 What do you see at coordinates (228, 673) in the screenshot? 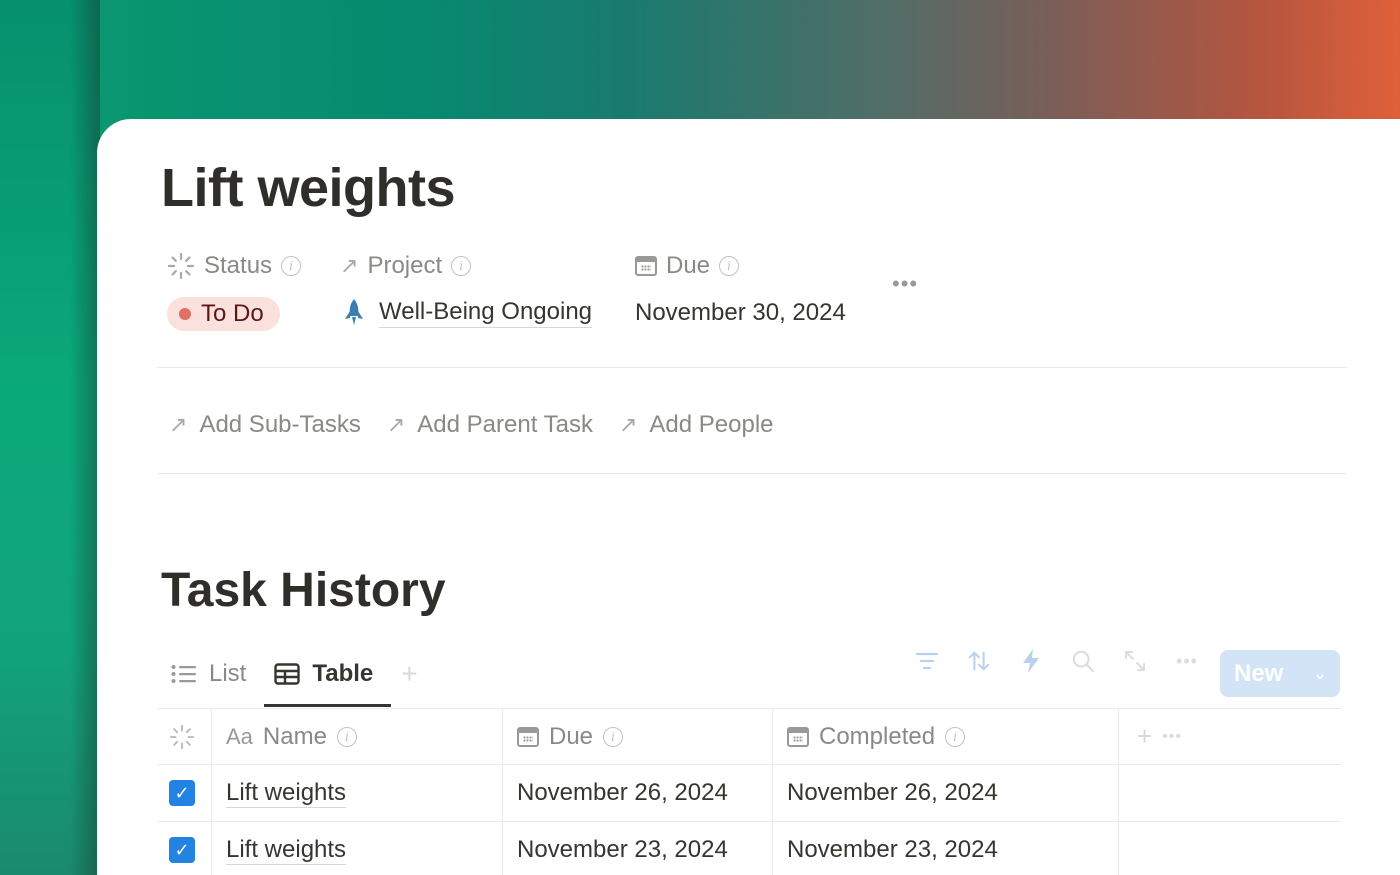
I see `tab-list-label: List` at bounding box center [228, 673].